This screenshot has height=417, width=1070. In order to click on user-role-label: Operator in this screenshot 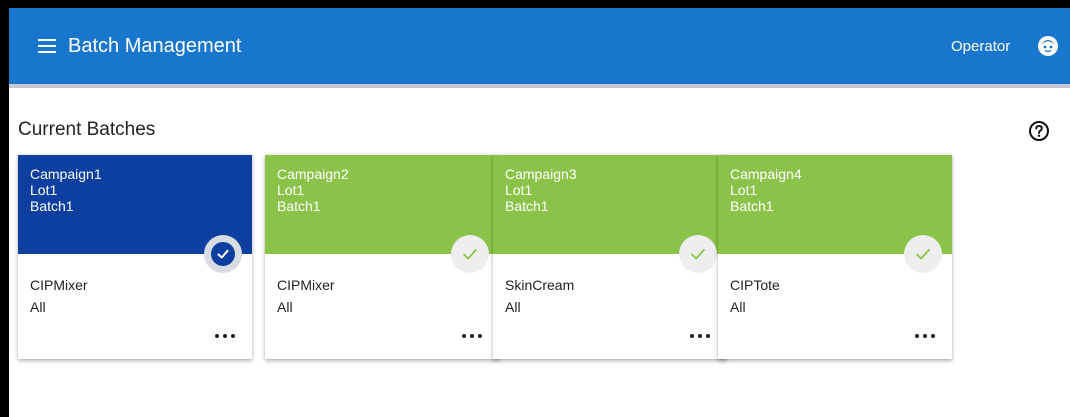, I will do `click(980, 47)`.